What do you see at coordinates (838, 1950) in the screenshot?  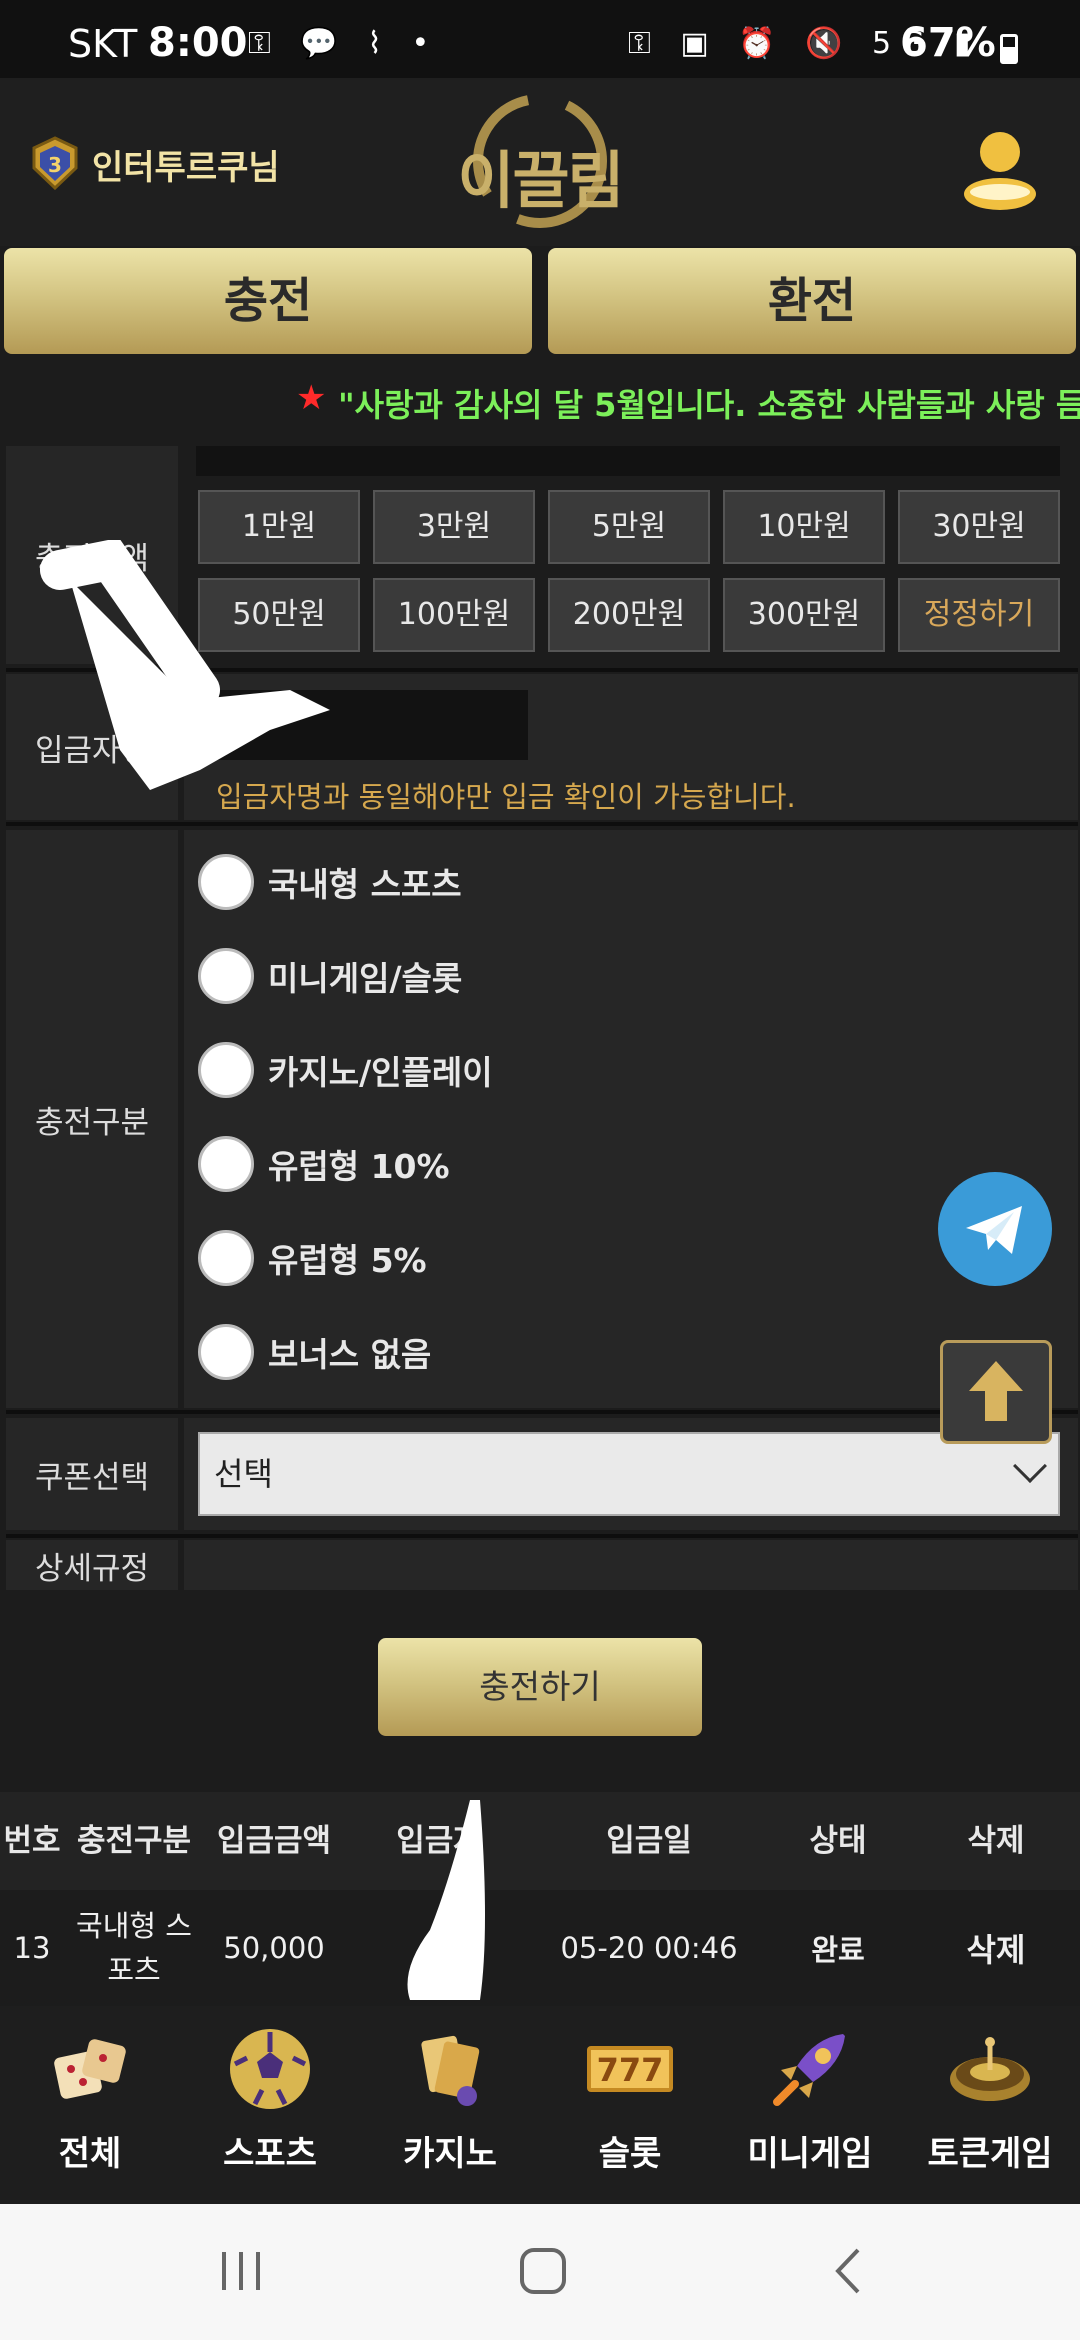 I see `table-cell-status: 완료` at bounding box center [838, 1950].